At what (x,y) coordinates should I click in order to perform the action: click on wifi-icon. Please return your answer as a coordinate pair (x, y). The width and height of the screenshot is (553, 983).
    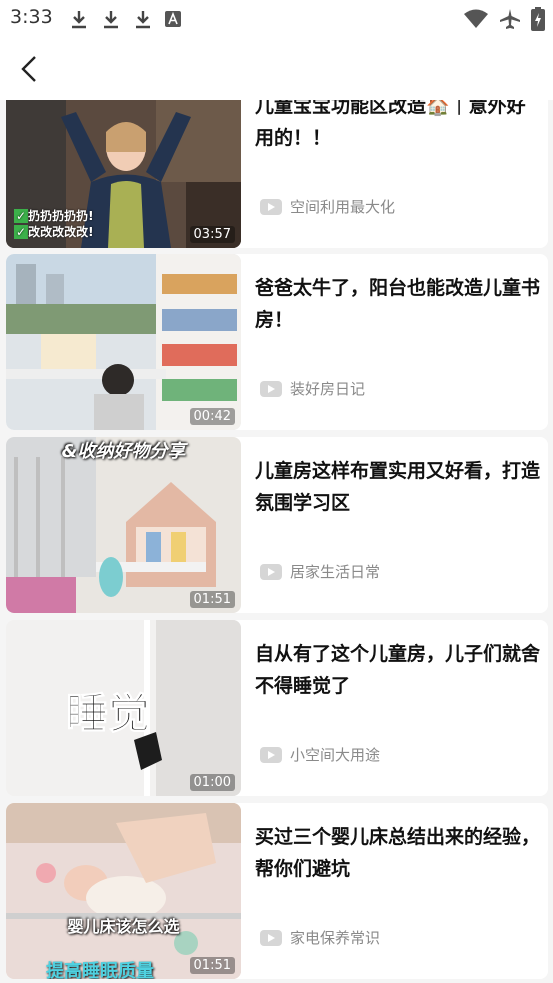
    Looking at the image, I should click on (476, 18).